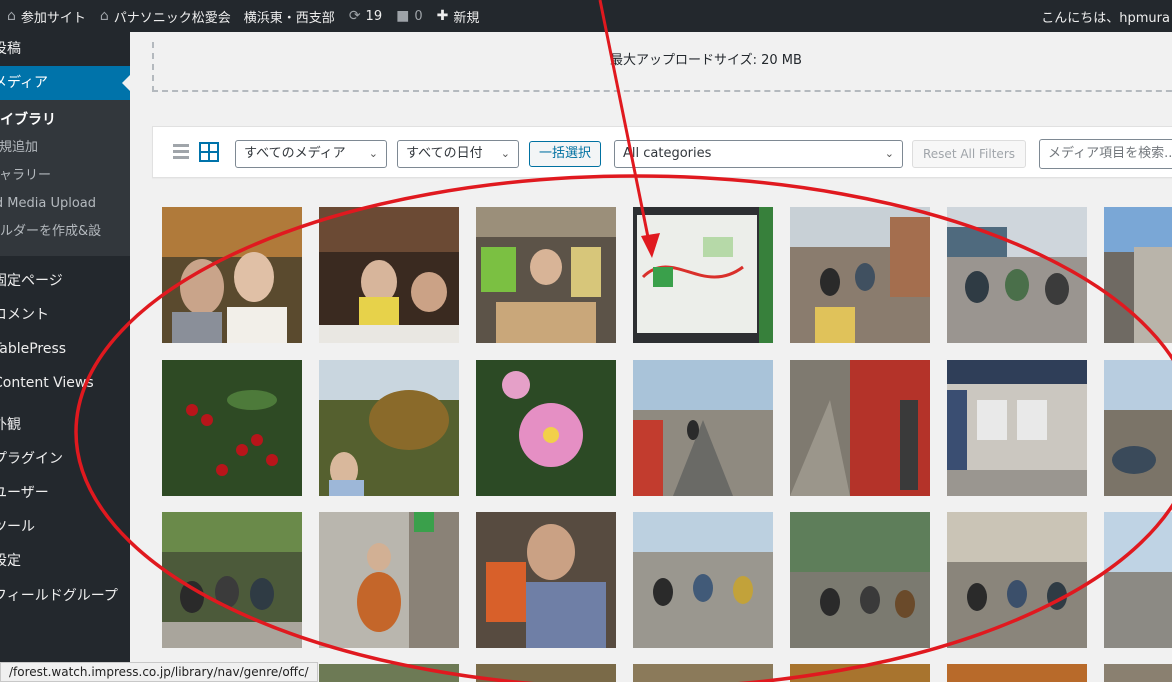 The image size is (1172, 682). Describe the element at coordinates (28, 120) in the screenshot. I see `submenu-item-library-label: ライブラリ` at that location.